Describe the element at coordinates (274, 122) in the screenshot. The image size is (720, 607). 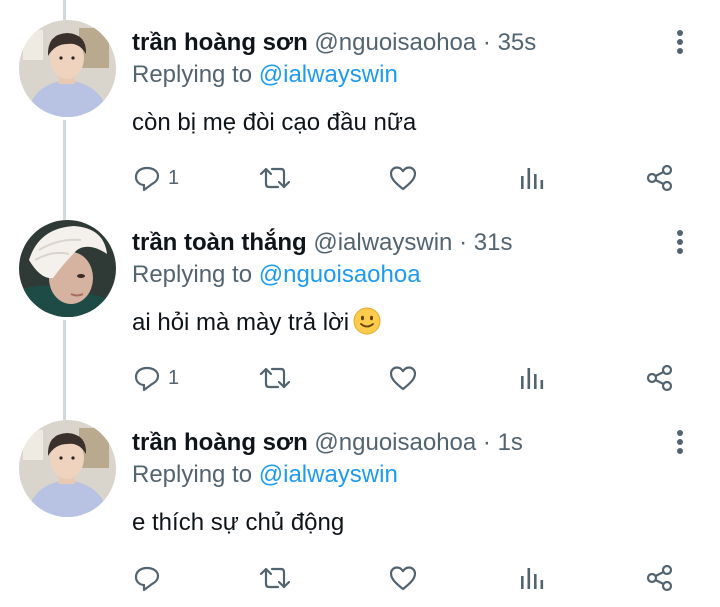
I see `tweet-text: còn bị mẹ đòi cạo đầu nữa` at that location.